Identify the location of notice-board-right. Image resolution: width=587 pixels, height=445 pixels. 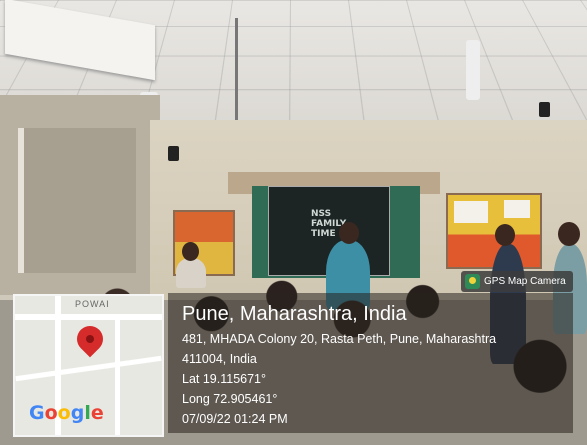
(494, 231).